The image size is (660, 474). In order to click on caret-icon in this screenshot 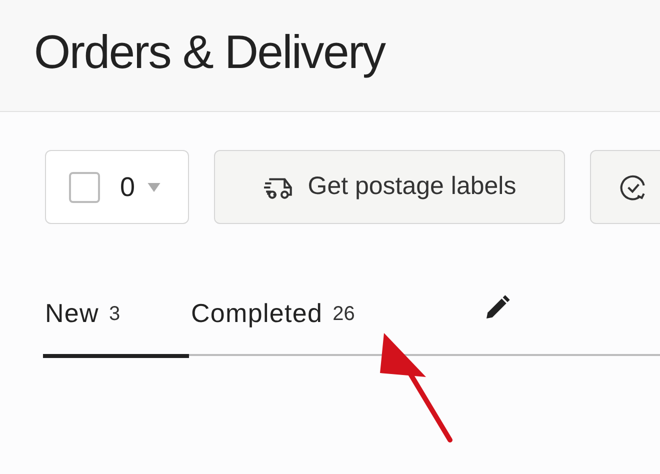, I will do `click(154, 187)`.